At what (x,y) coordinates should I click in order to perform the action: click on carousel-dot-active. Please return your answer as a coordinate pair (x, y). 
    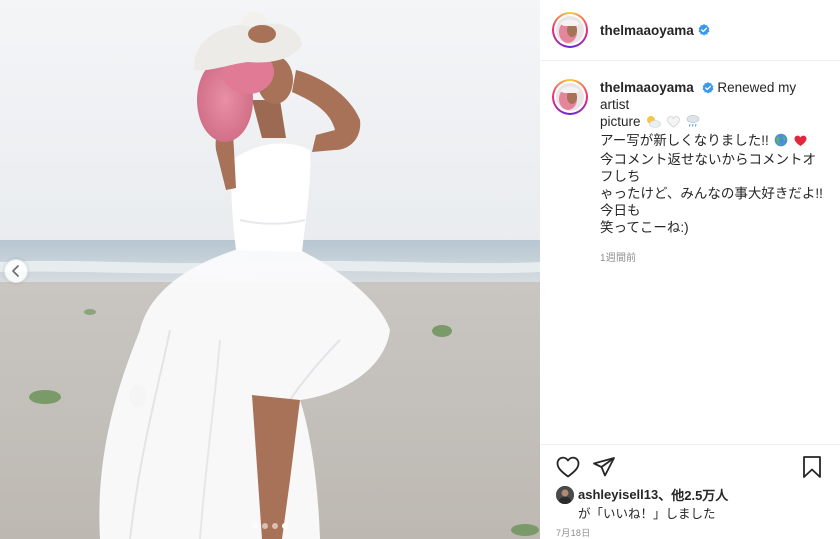
    Looking at the image, I should click on (285, 526).